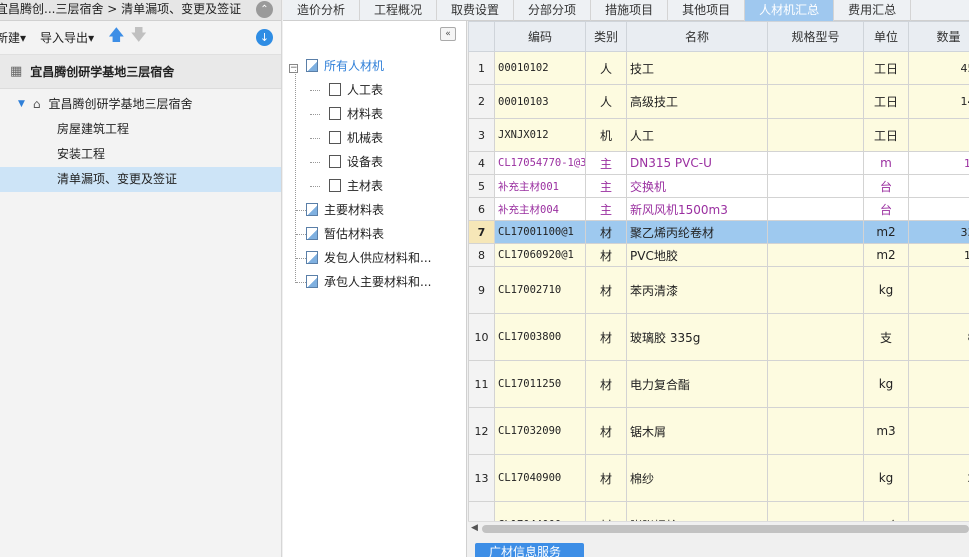 The height and width of the screenshot is (557, 969). I want to click on cell-name: 玻璃胶 335g, so click(697, 337).